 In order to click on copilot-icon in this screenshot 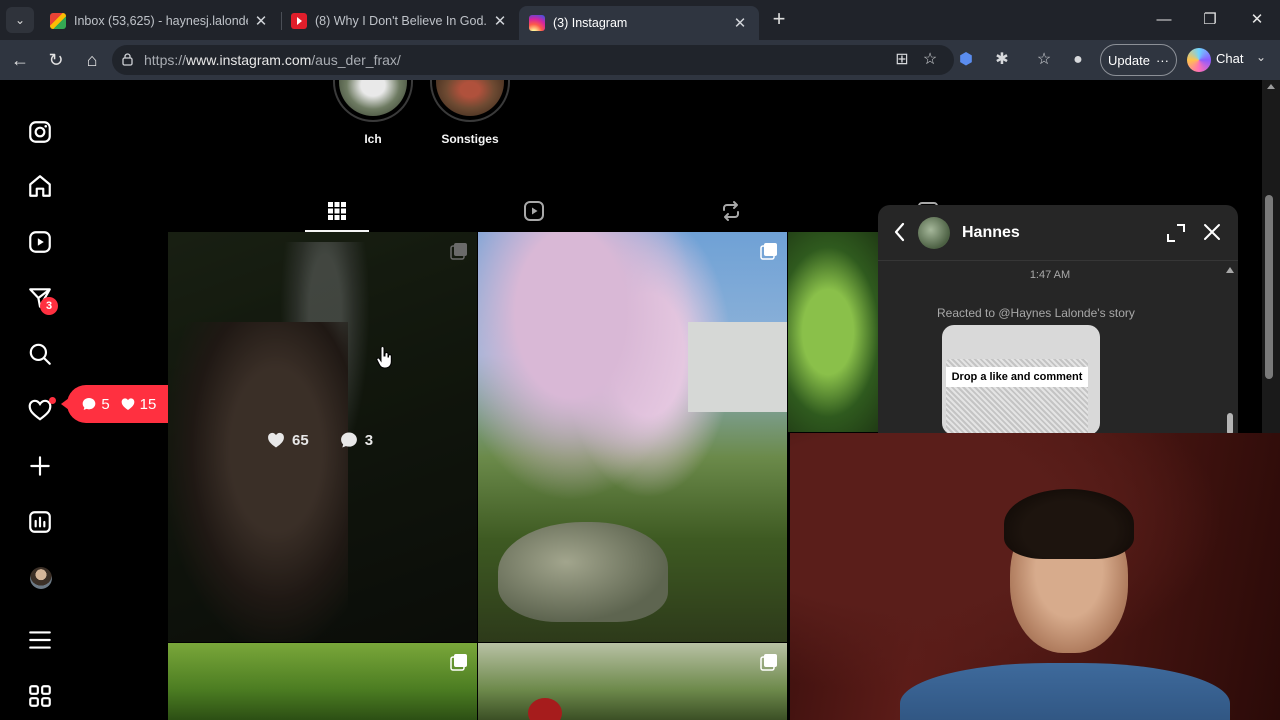, I will do `click(1199, 60)`.